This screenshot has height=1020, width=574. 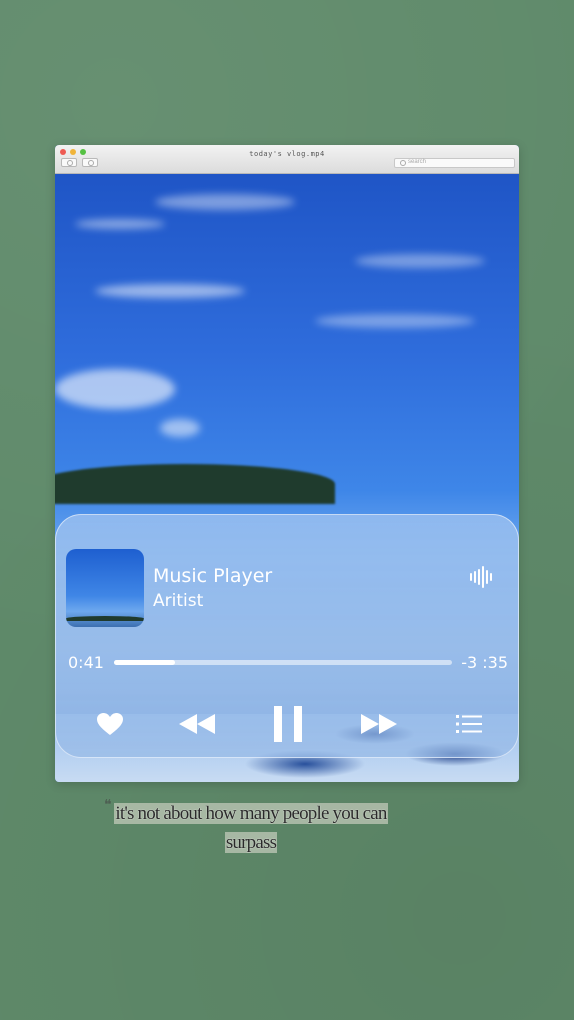 What do you see at coordinates (90, 162) in the screenshot?
I see `forward-button` at bounding box center [90, 162].